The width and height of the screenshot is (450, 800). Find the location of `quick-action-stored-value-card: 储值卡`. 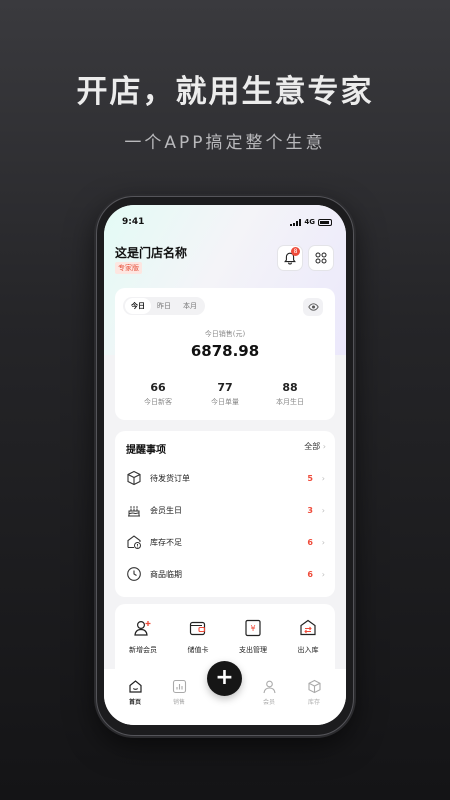

quick-action-stored-value-card: 储值卡 is located at coordinates (198, 636).